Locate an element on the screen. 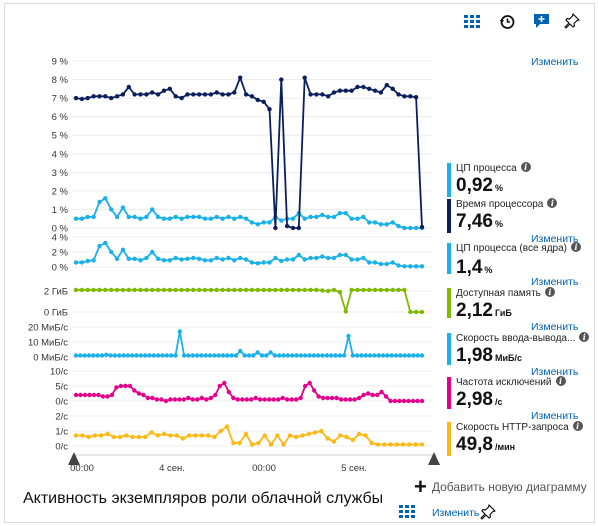 This screenshot has width=598, height=526. metric-unit: /мин is located at coordinates (505, 447).